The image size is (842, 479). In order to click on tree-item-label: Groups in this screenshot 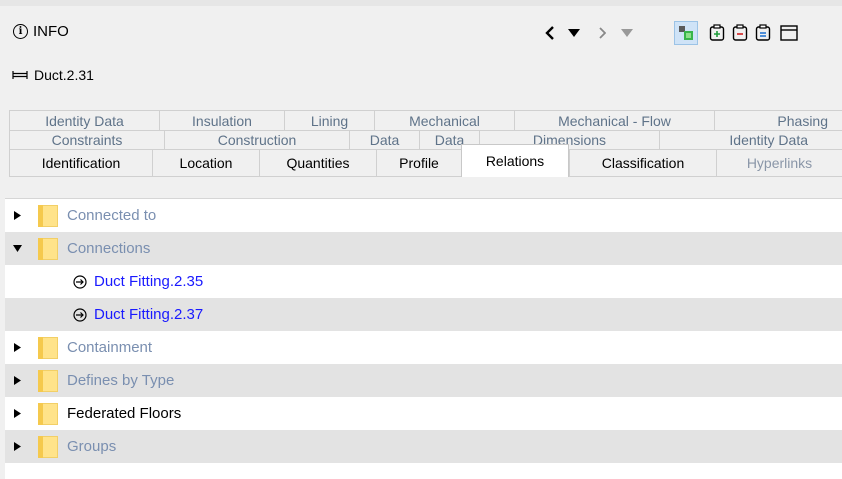, I will do `click(92, 446)`.